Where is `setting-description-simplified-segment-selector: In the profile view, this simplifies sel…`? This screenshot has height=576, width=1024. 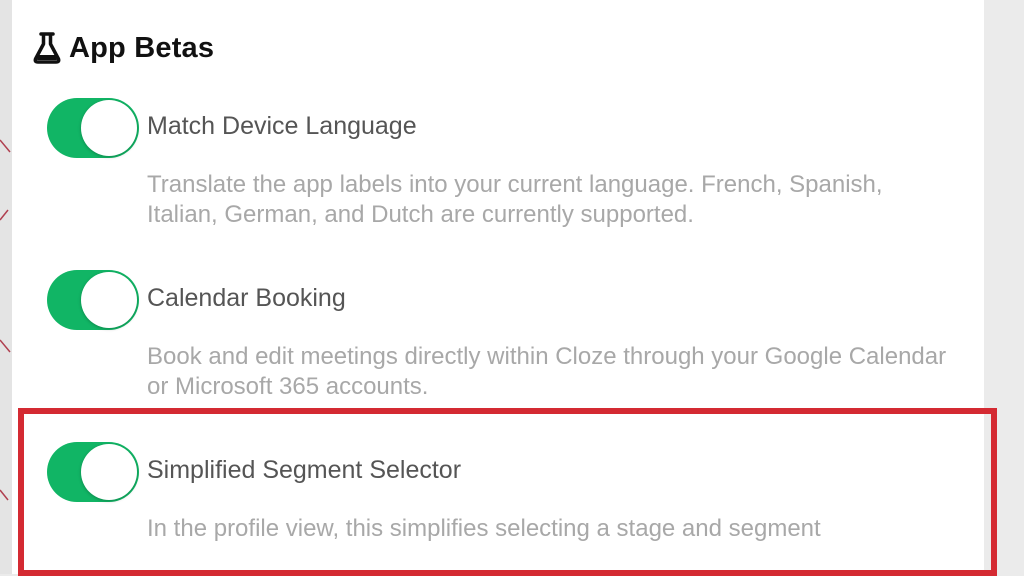
setting-description-simplified-segment-selector: In the profile view, this simplifies sel… is located at coordinates (484, 528).